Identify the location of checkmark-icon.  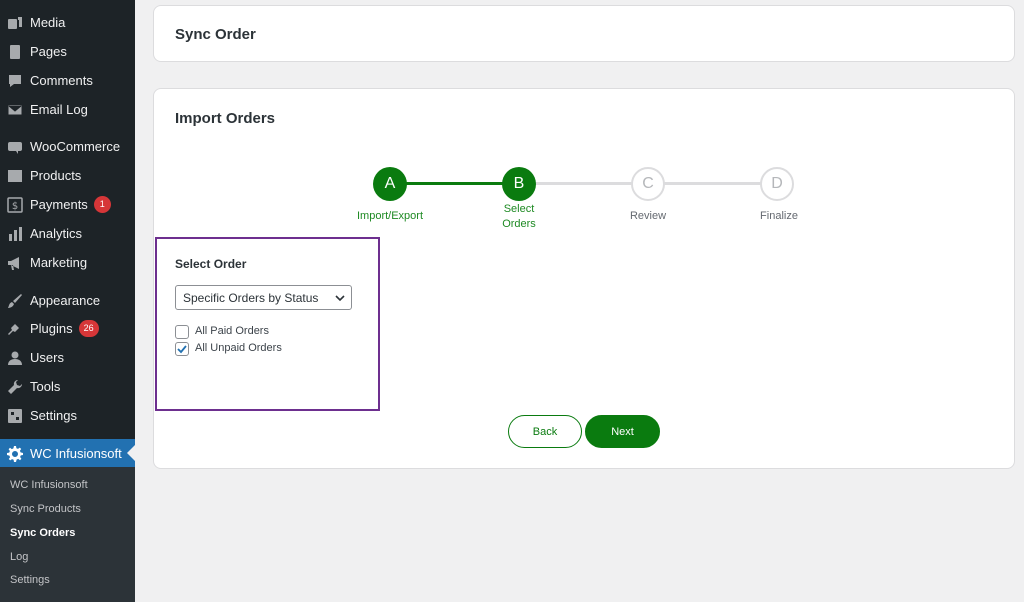
(182, 349).